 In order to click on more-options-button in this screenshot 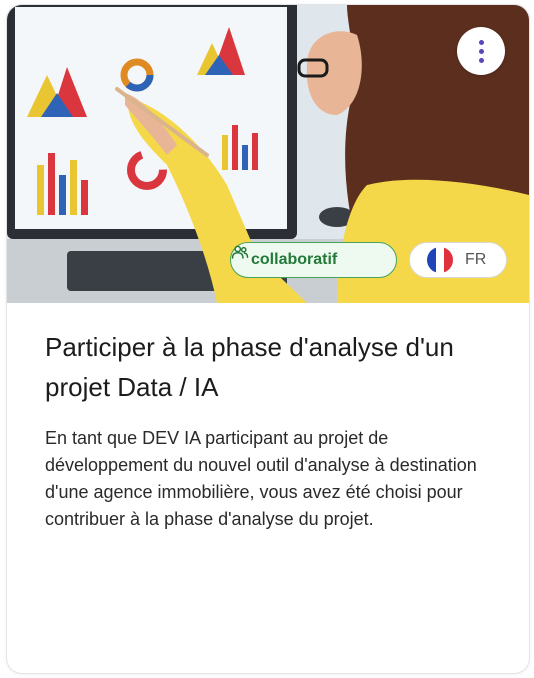, I will do `click(481, 51)`.